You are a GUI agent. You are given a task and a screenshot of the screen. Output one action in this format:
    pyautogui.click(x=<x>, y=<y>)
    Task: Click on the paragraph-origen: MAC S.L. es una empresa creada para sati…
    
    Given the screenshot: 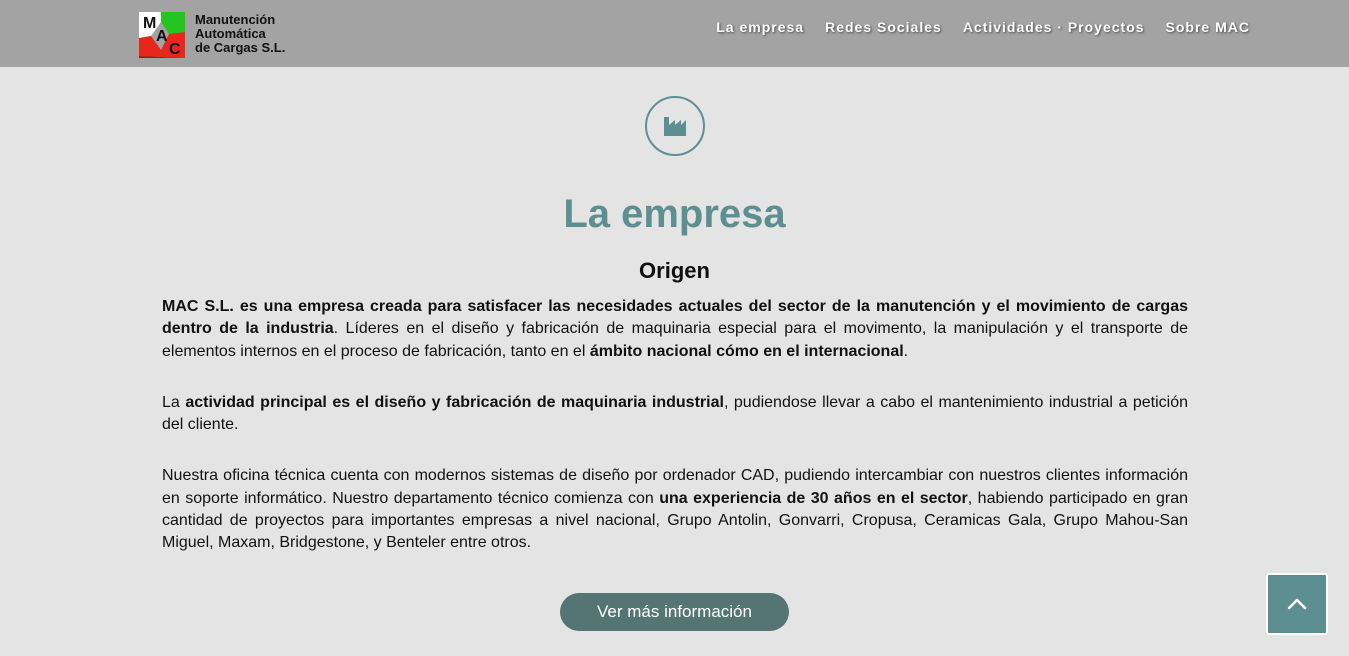 What is the action you would take?
    pyautogui.click(x=675, y=329)
    